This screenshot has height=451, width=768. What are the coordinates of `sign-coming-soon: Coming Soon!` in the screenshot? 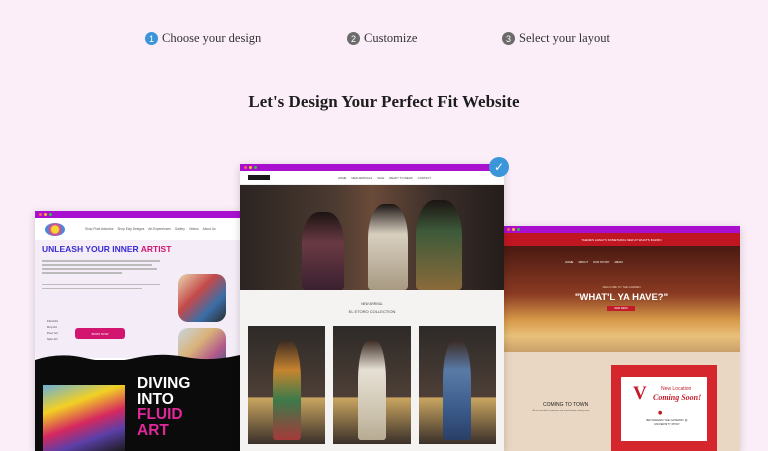 It's located at (677, 397).